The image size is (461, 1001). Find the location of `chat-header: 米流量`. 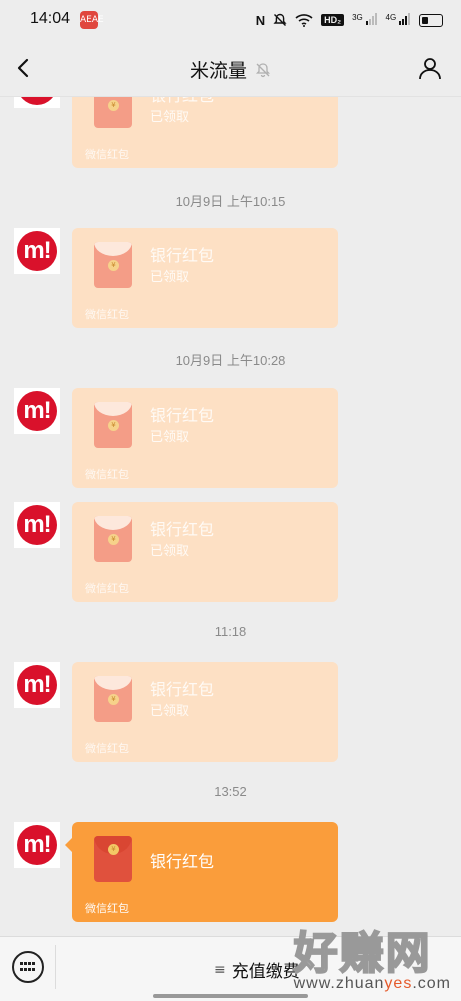

chat-header: 米流量 is located at coordinates (230, 68).